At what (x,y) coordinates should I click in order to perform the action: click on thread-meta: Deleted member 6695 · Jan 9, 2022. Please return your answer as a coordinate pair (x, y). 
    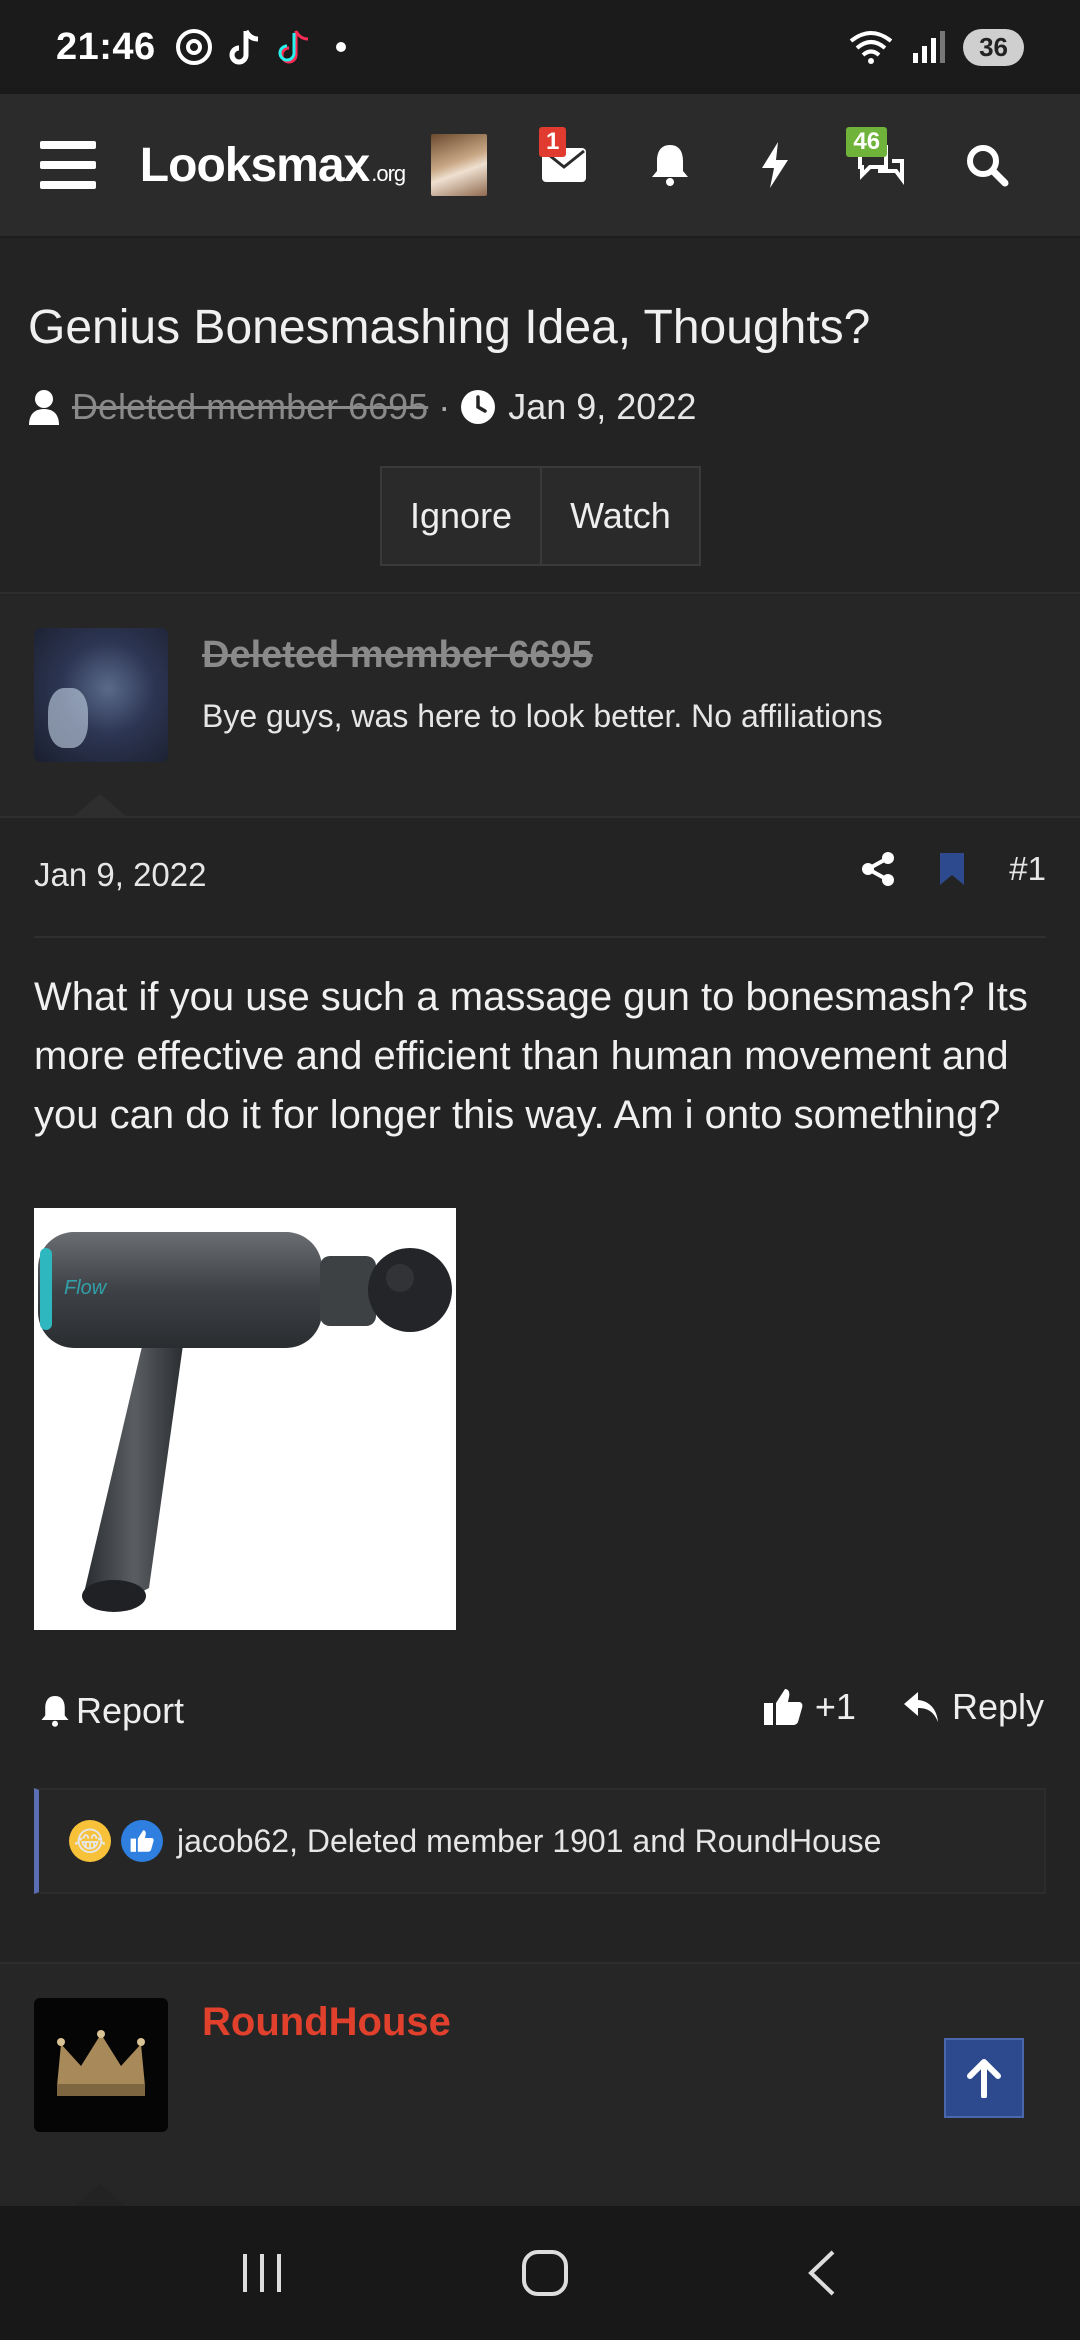
    Looking at the image, I should click on (362, 407).